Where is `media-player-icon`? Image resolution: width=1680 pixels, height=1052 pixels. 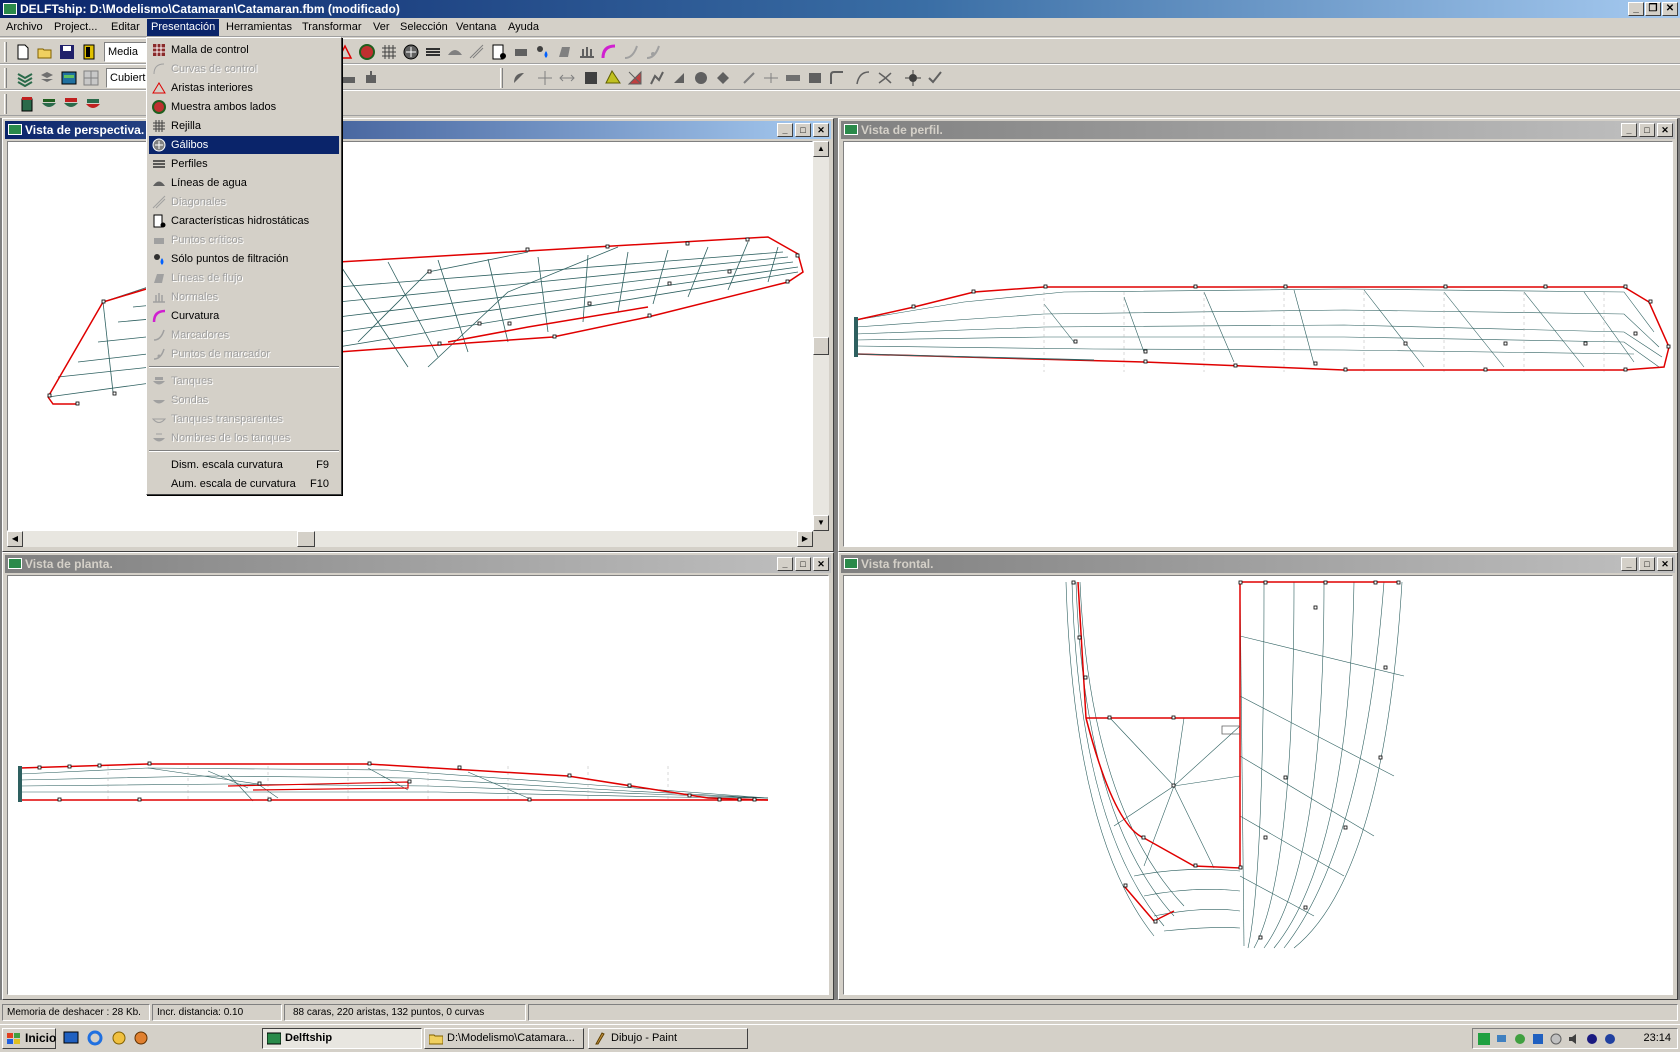
media-player-icon is located at coordinates (141, 1038).